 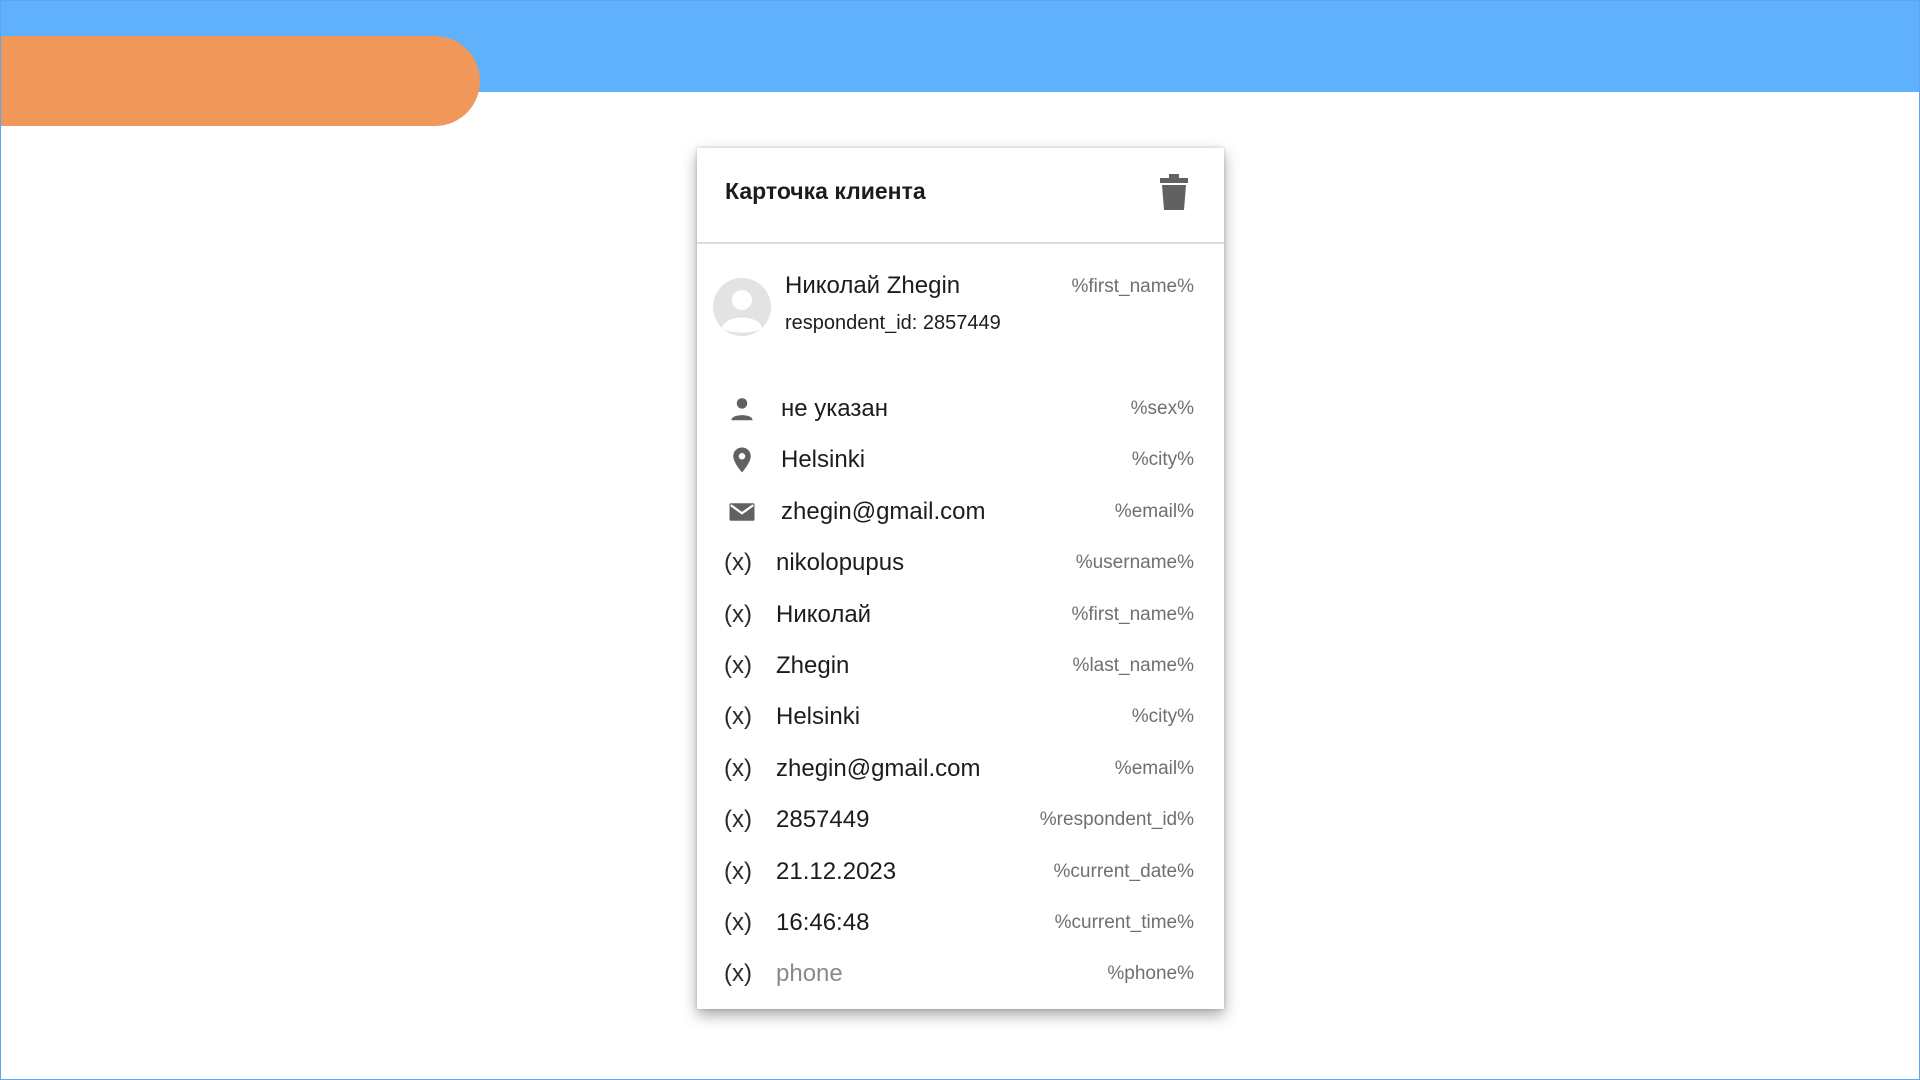 I want to click on avatar, so click(x=742, y=307).